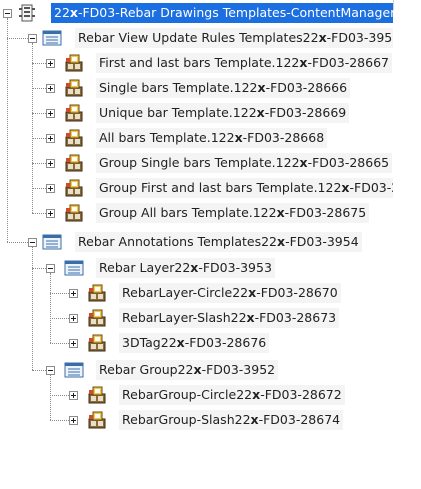 This screenshot has width=421, height=489. What do you see at coordinates (185, 268) in the screenshot?
I see `tree-node-label: Rebar Layer22x-FD03-3953` at bounding box center [185, 268].